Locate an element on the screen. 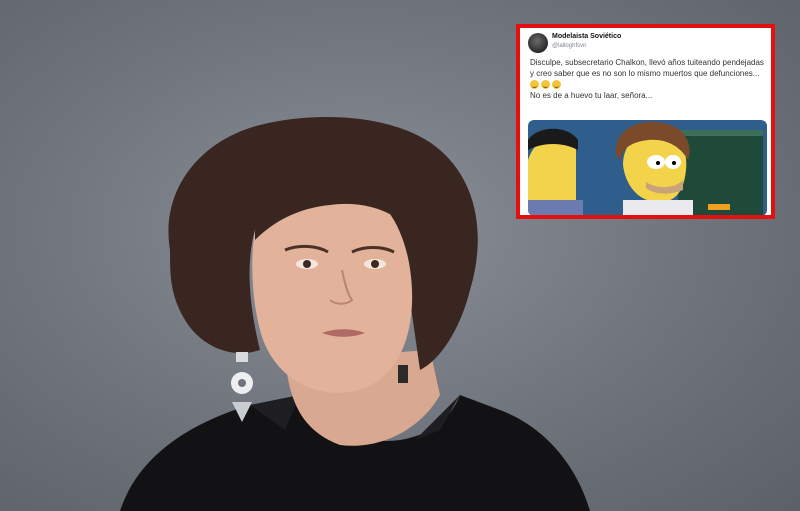  emoji-row is located at coordinates (649, 85).